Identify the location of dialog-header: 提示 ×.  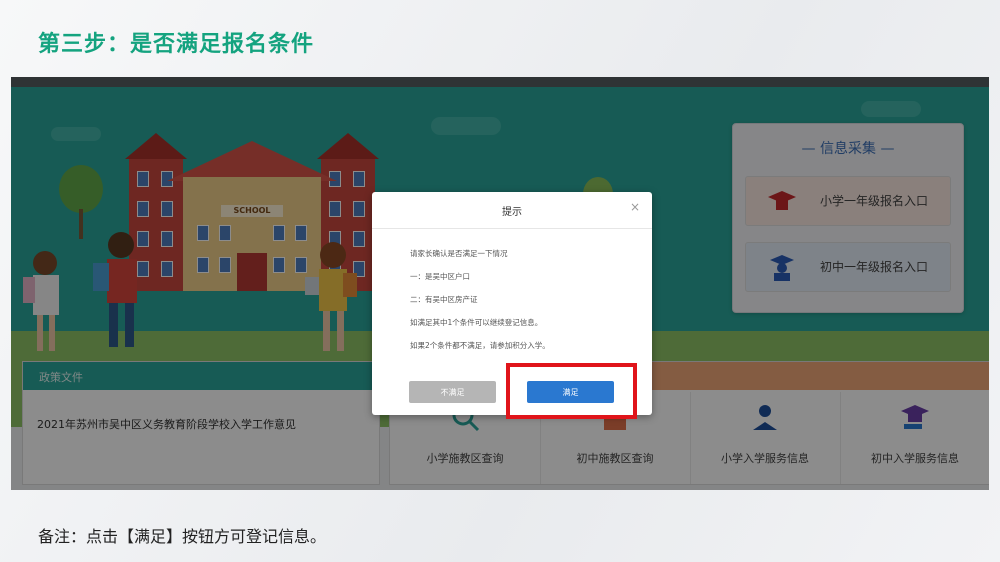
(512, 210).